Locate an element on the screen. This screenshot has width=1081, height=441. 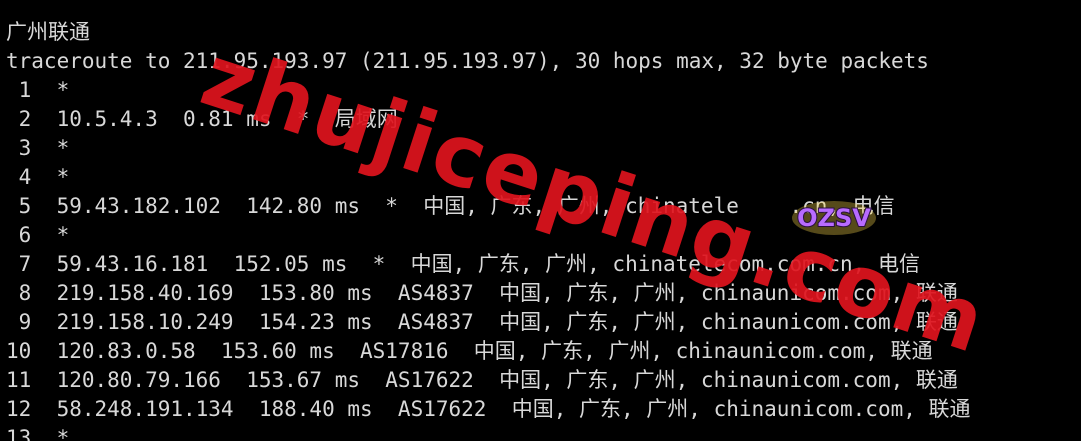
hop-row: 2 10.5.4.3 0.81 ms * 局域网 is located at coordinates (202, 119).